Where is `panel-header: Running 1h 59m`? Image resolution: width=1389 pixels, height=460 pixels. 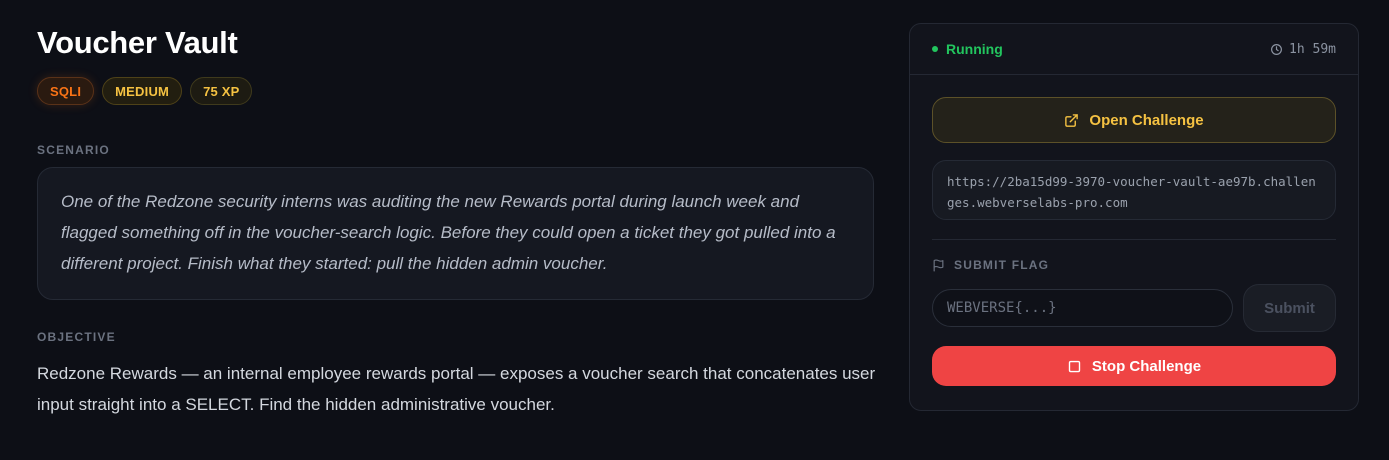
panel-header: Running 1h 59m is located at coordinates (1134, 49).